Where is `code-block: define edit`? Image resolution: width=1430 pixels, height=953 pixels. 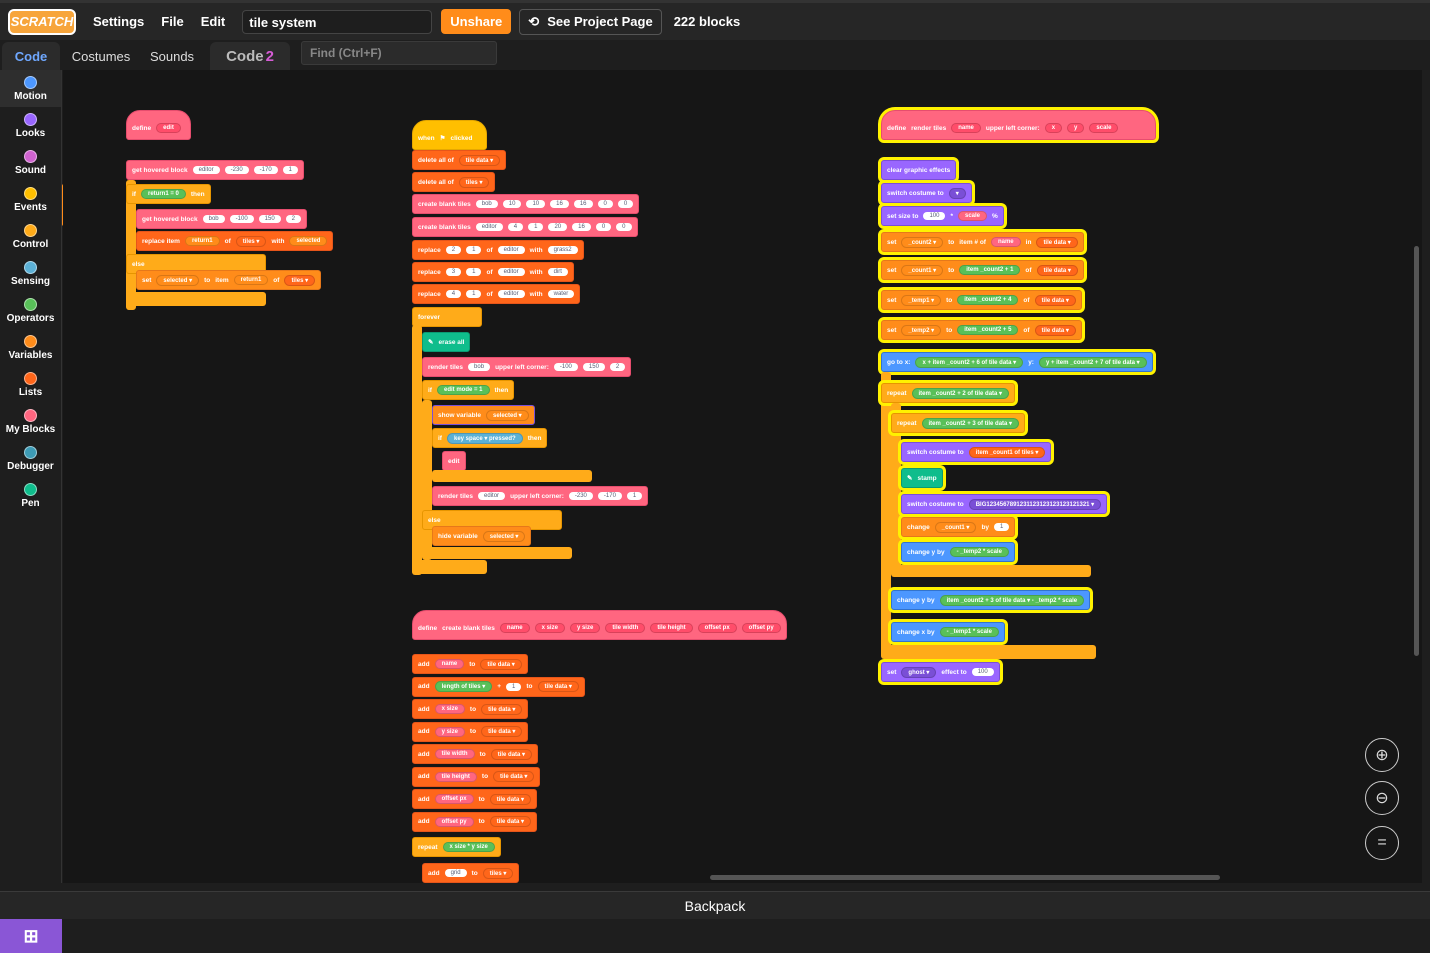 code-block: define edit is located at coordinates (158, 125).